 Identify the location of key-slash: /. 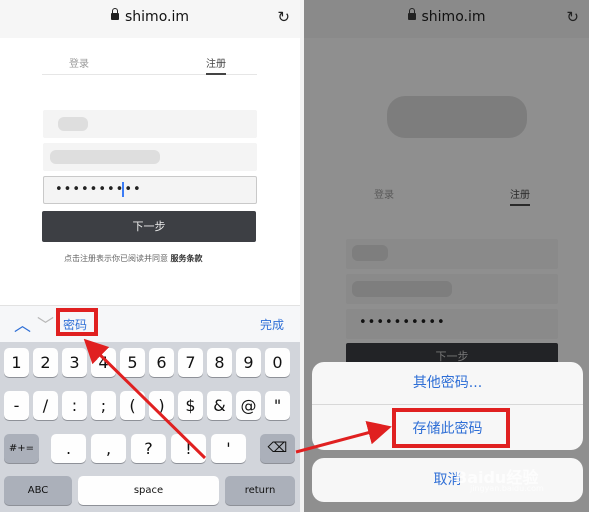
(45, 405).